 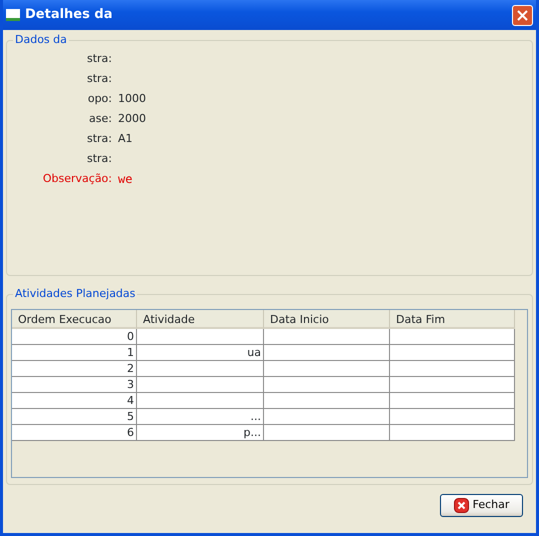 I want to click on column-header: Ordem Execucao, so click(x=74, y=319).